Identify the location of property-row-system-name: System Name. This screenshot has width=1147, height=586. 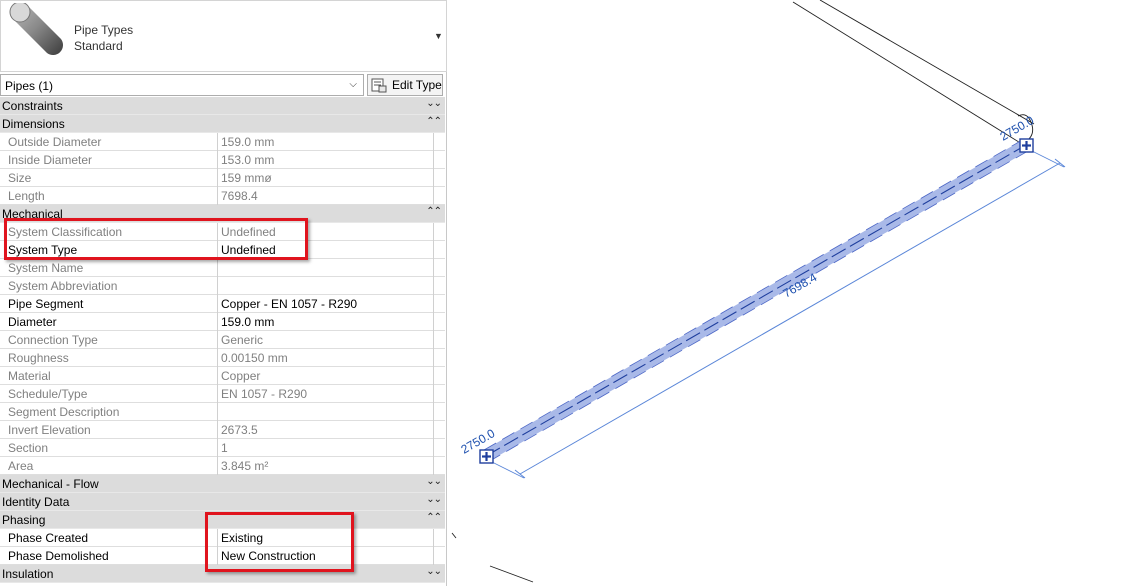
(222, 268).